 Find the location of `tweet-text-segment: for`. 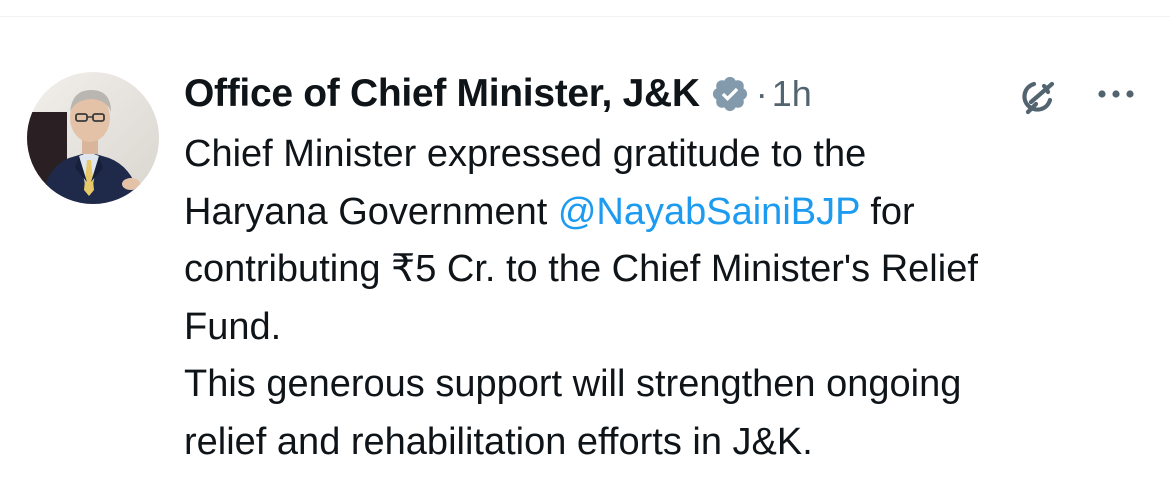

tweet-text-segment: for is located at coordinates (887, 211).